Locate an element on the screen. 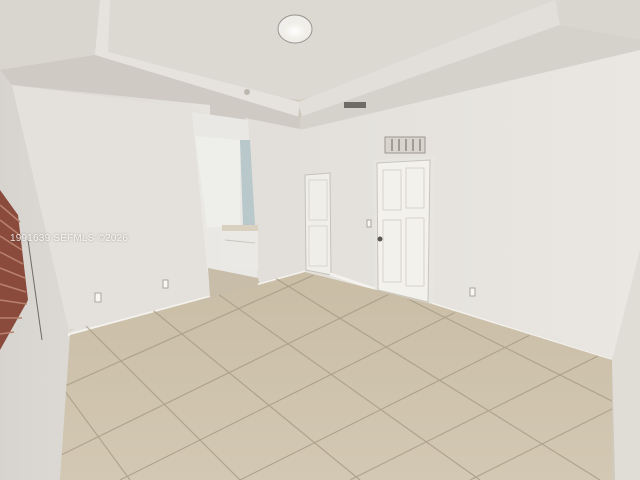  bedroom-door is located at coordinates (404, 230).